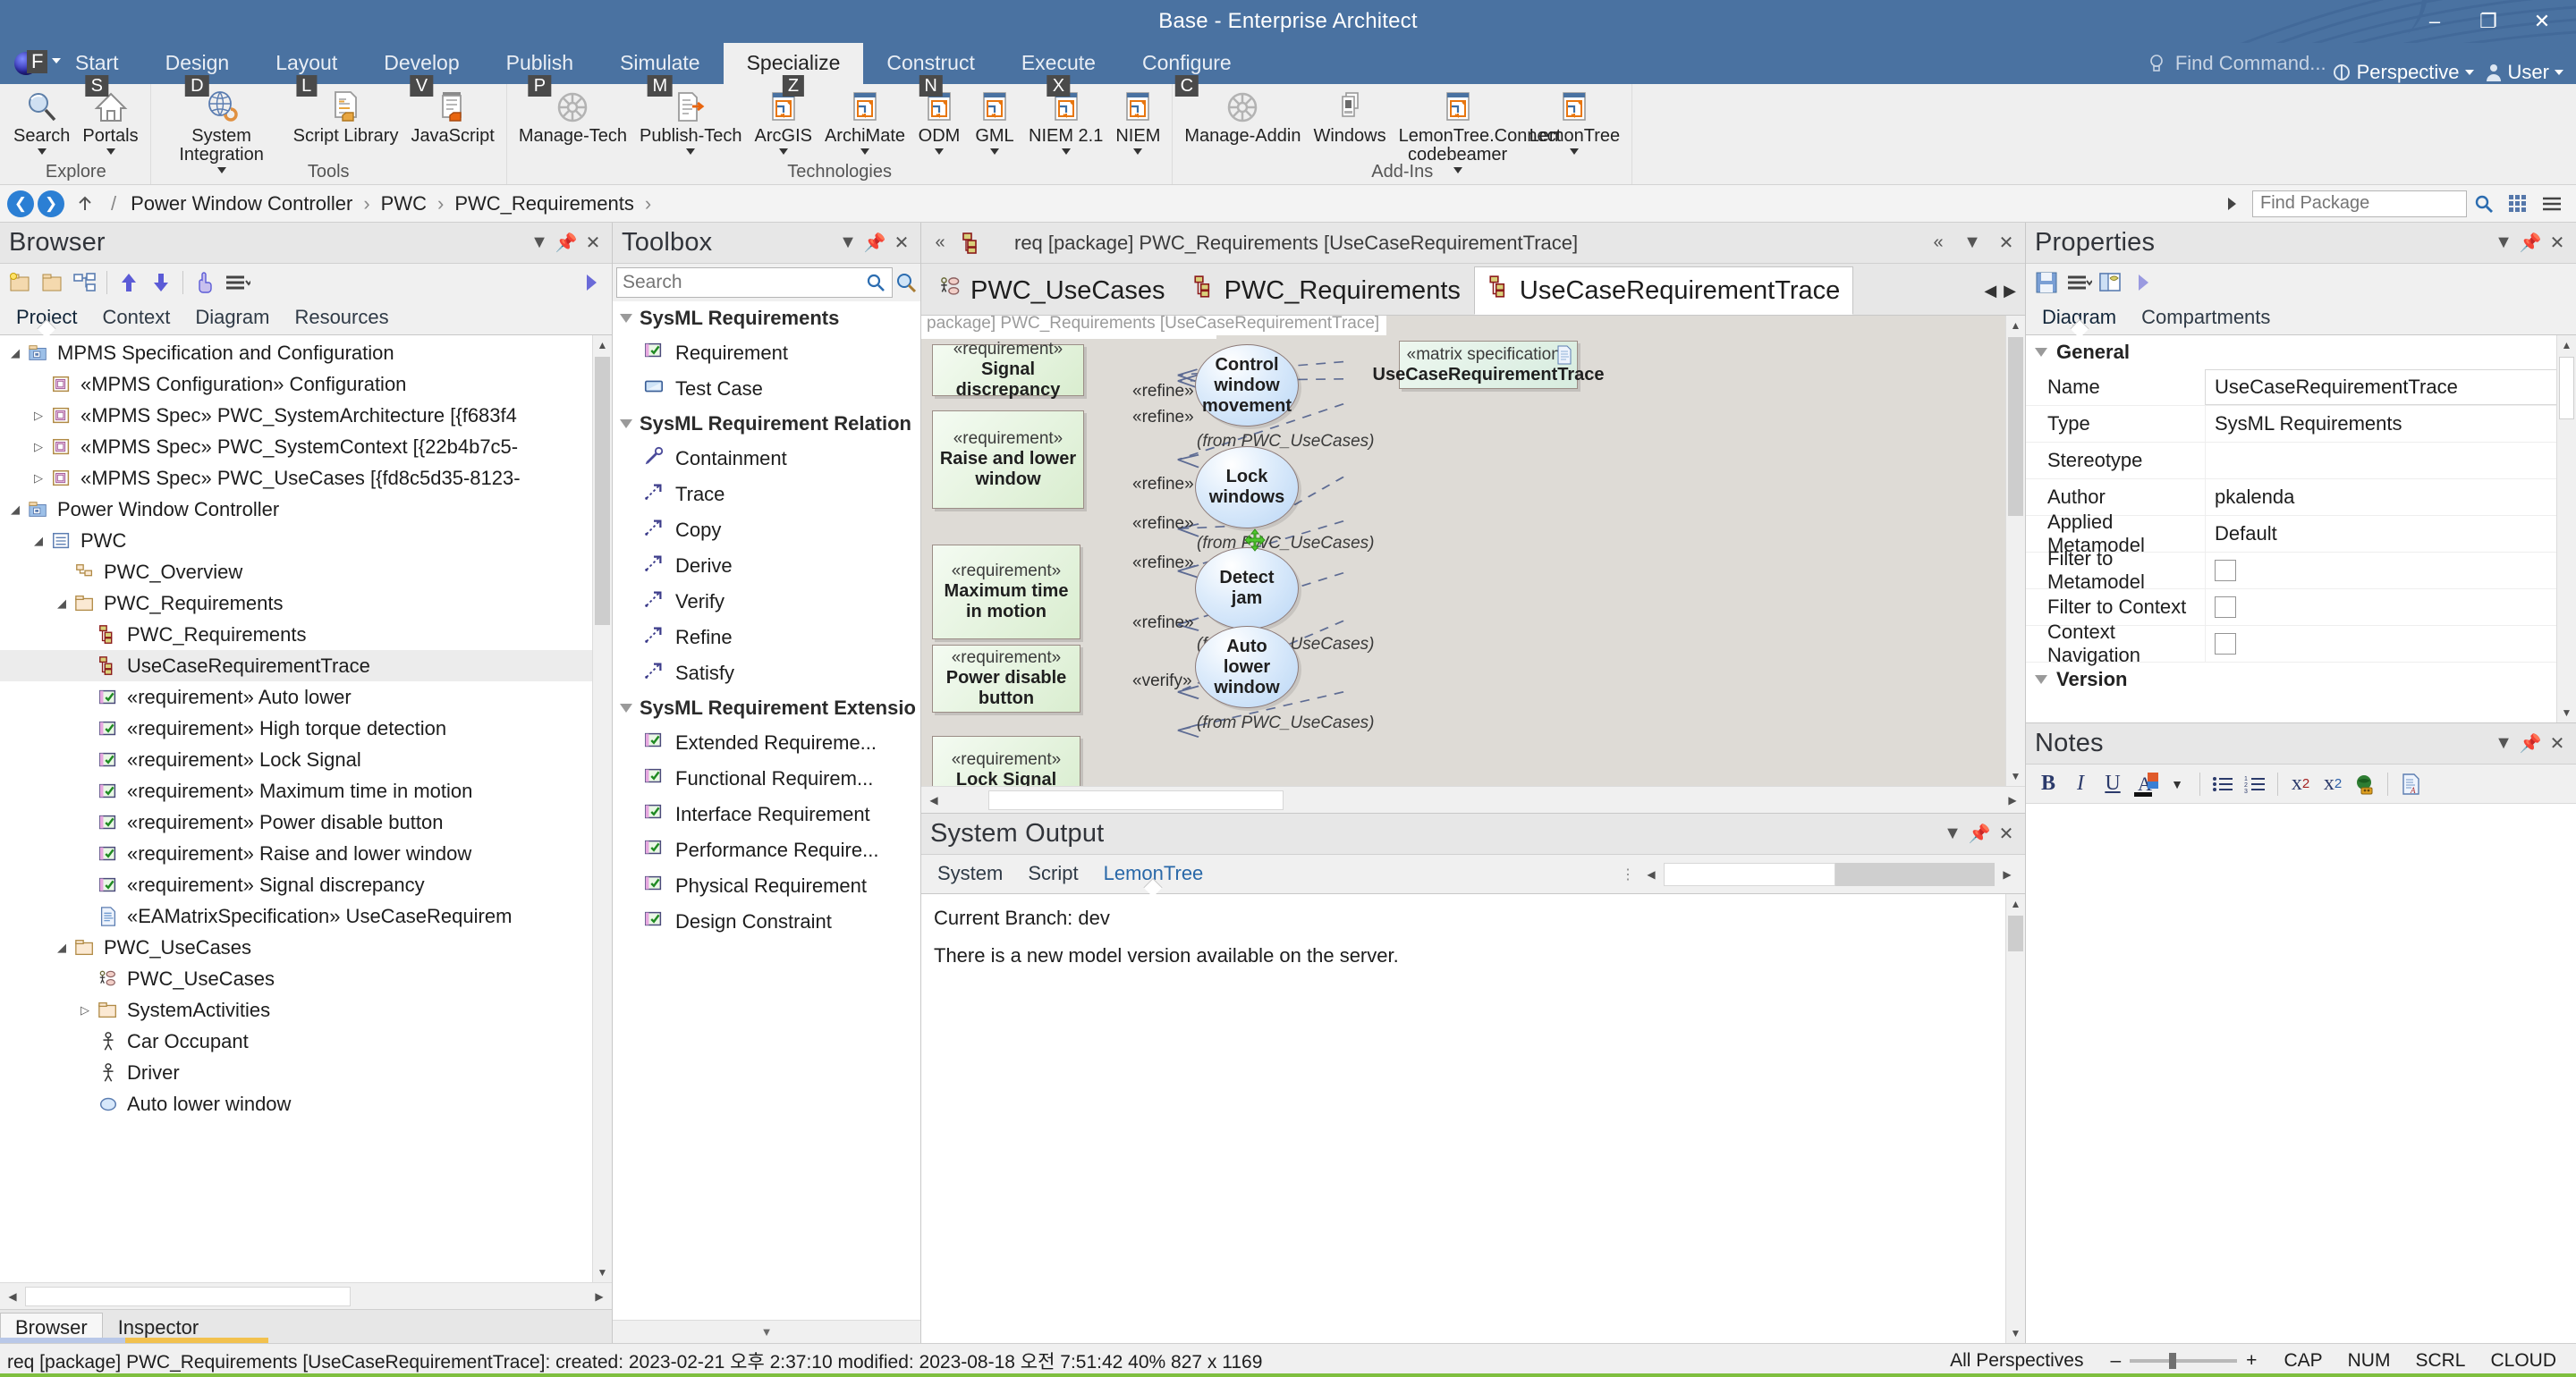  Describe the element at coordinates (602, 808) in the screenshot. I see `browser-tree-scrollbar: ▲ ▼` at that location.